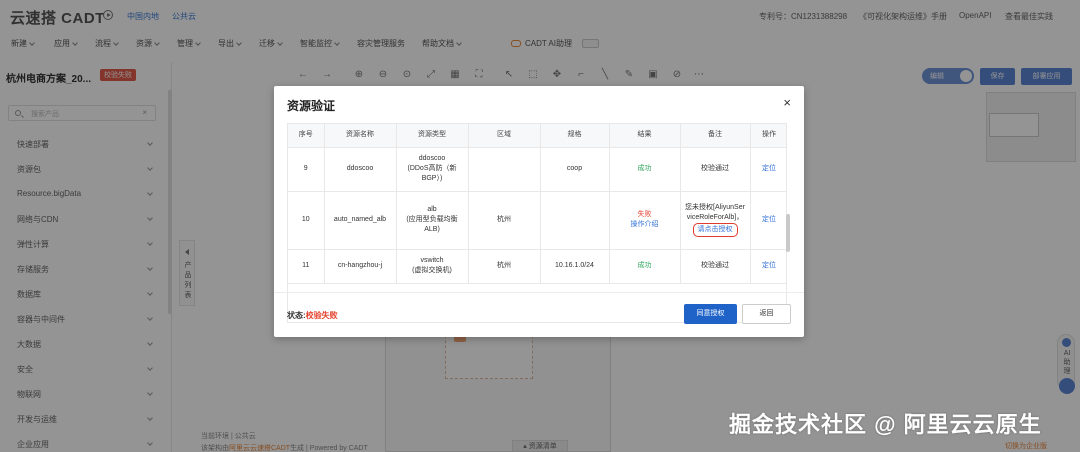 The height and width of the screenshot is (452, 1080). Describe the element at coordinates (432, 136) in the screenshot. I see `col-type: 资源类型` at that location.